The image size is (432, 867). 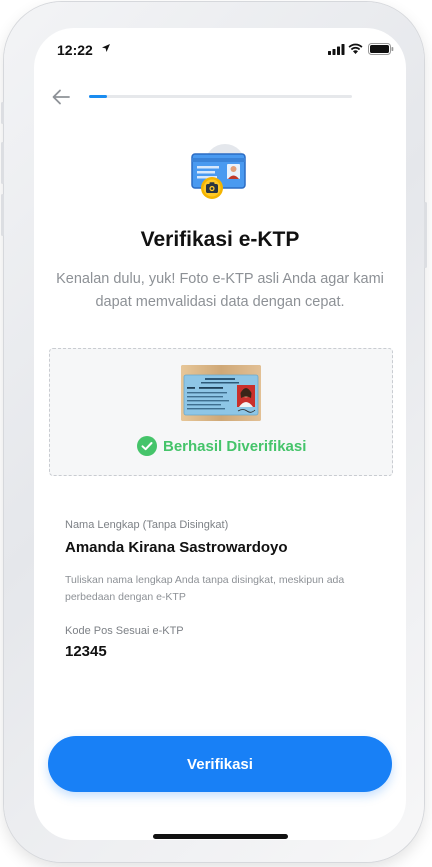 What do you see at coordinates (2, 215) in the screenshot?
I see `volume-down-button` at bounding box center [2, 215].